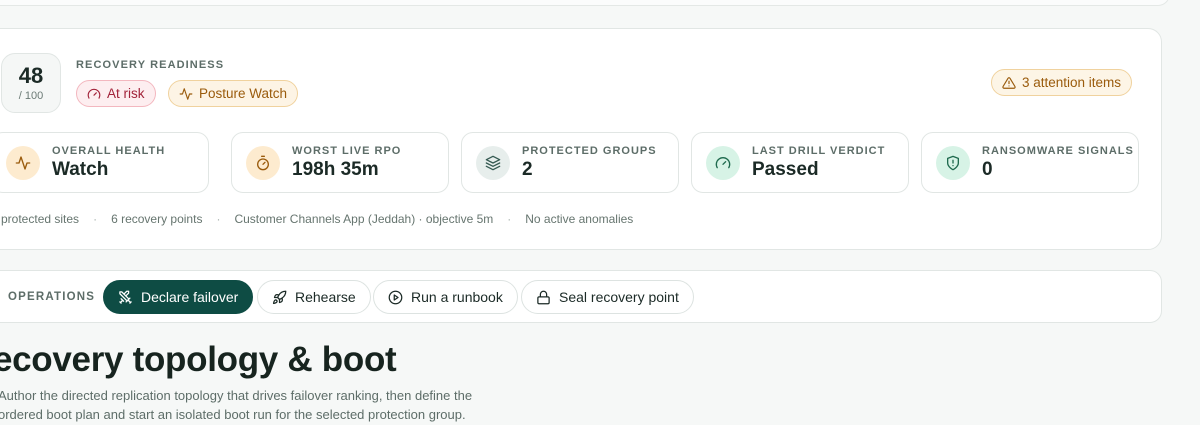  What do you see at coordinates (126, 93) in the screenshot?
I see `at-risk-label: At risk` at bounding box center [126, 93].